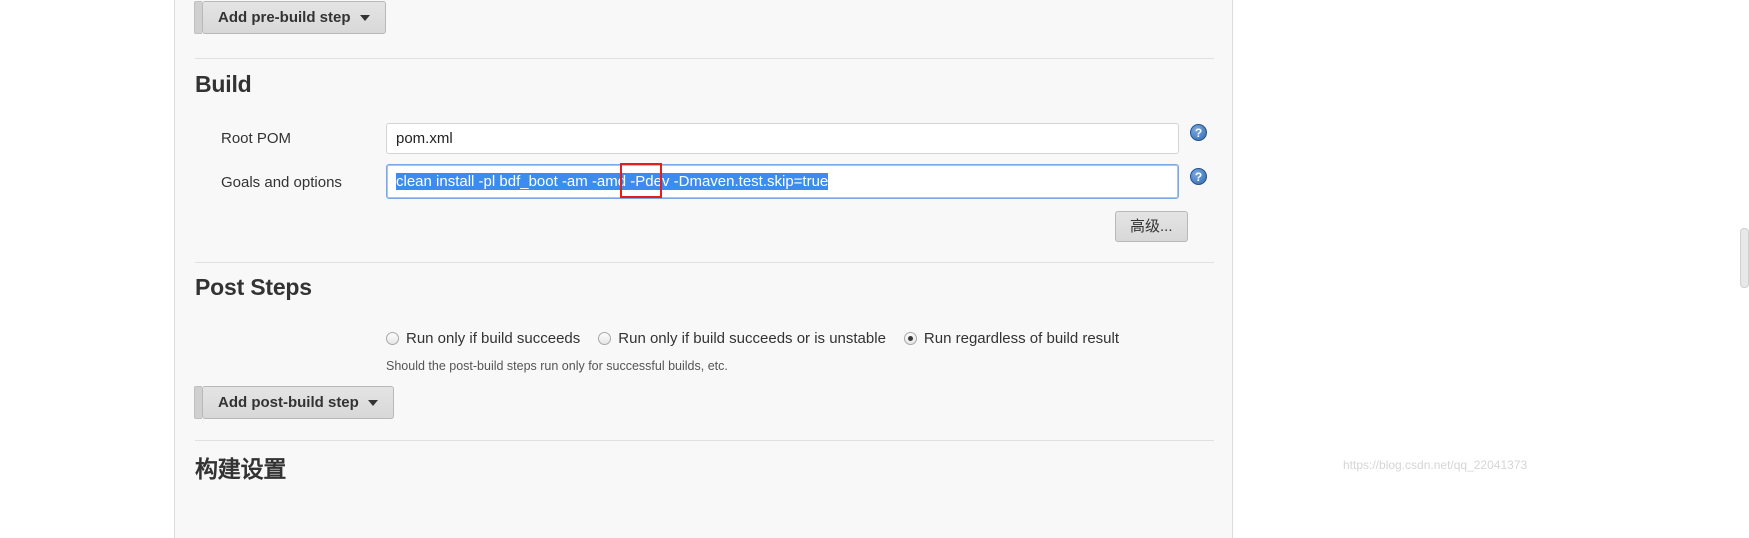 This screenshot has width=1749, height=538. I want to click on root-pom-input: pom.xml, so click(782, 138).